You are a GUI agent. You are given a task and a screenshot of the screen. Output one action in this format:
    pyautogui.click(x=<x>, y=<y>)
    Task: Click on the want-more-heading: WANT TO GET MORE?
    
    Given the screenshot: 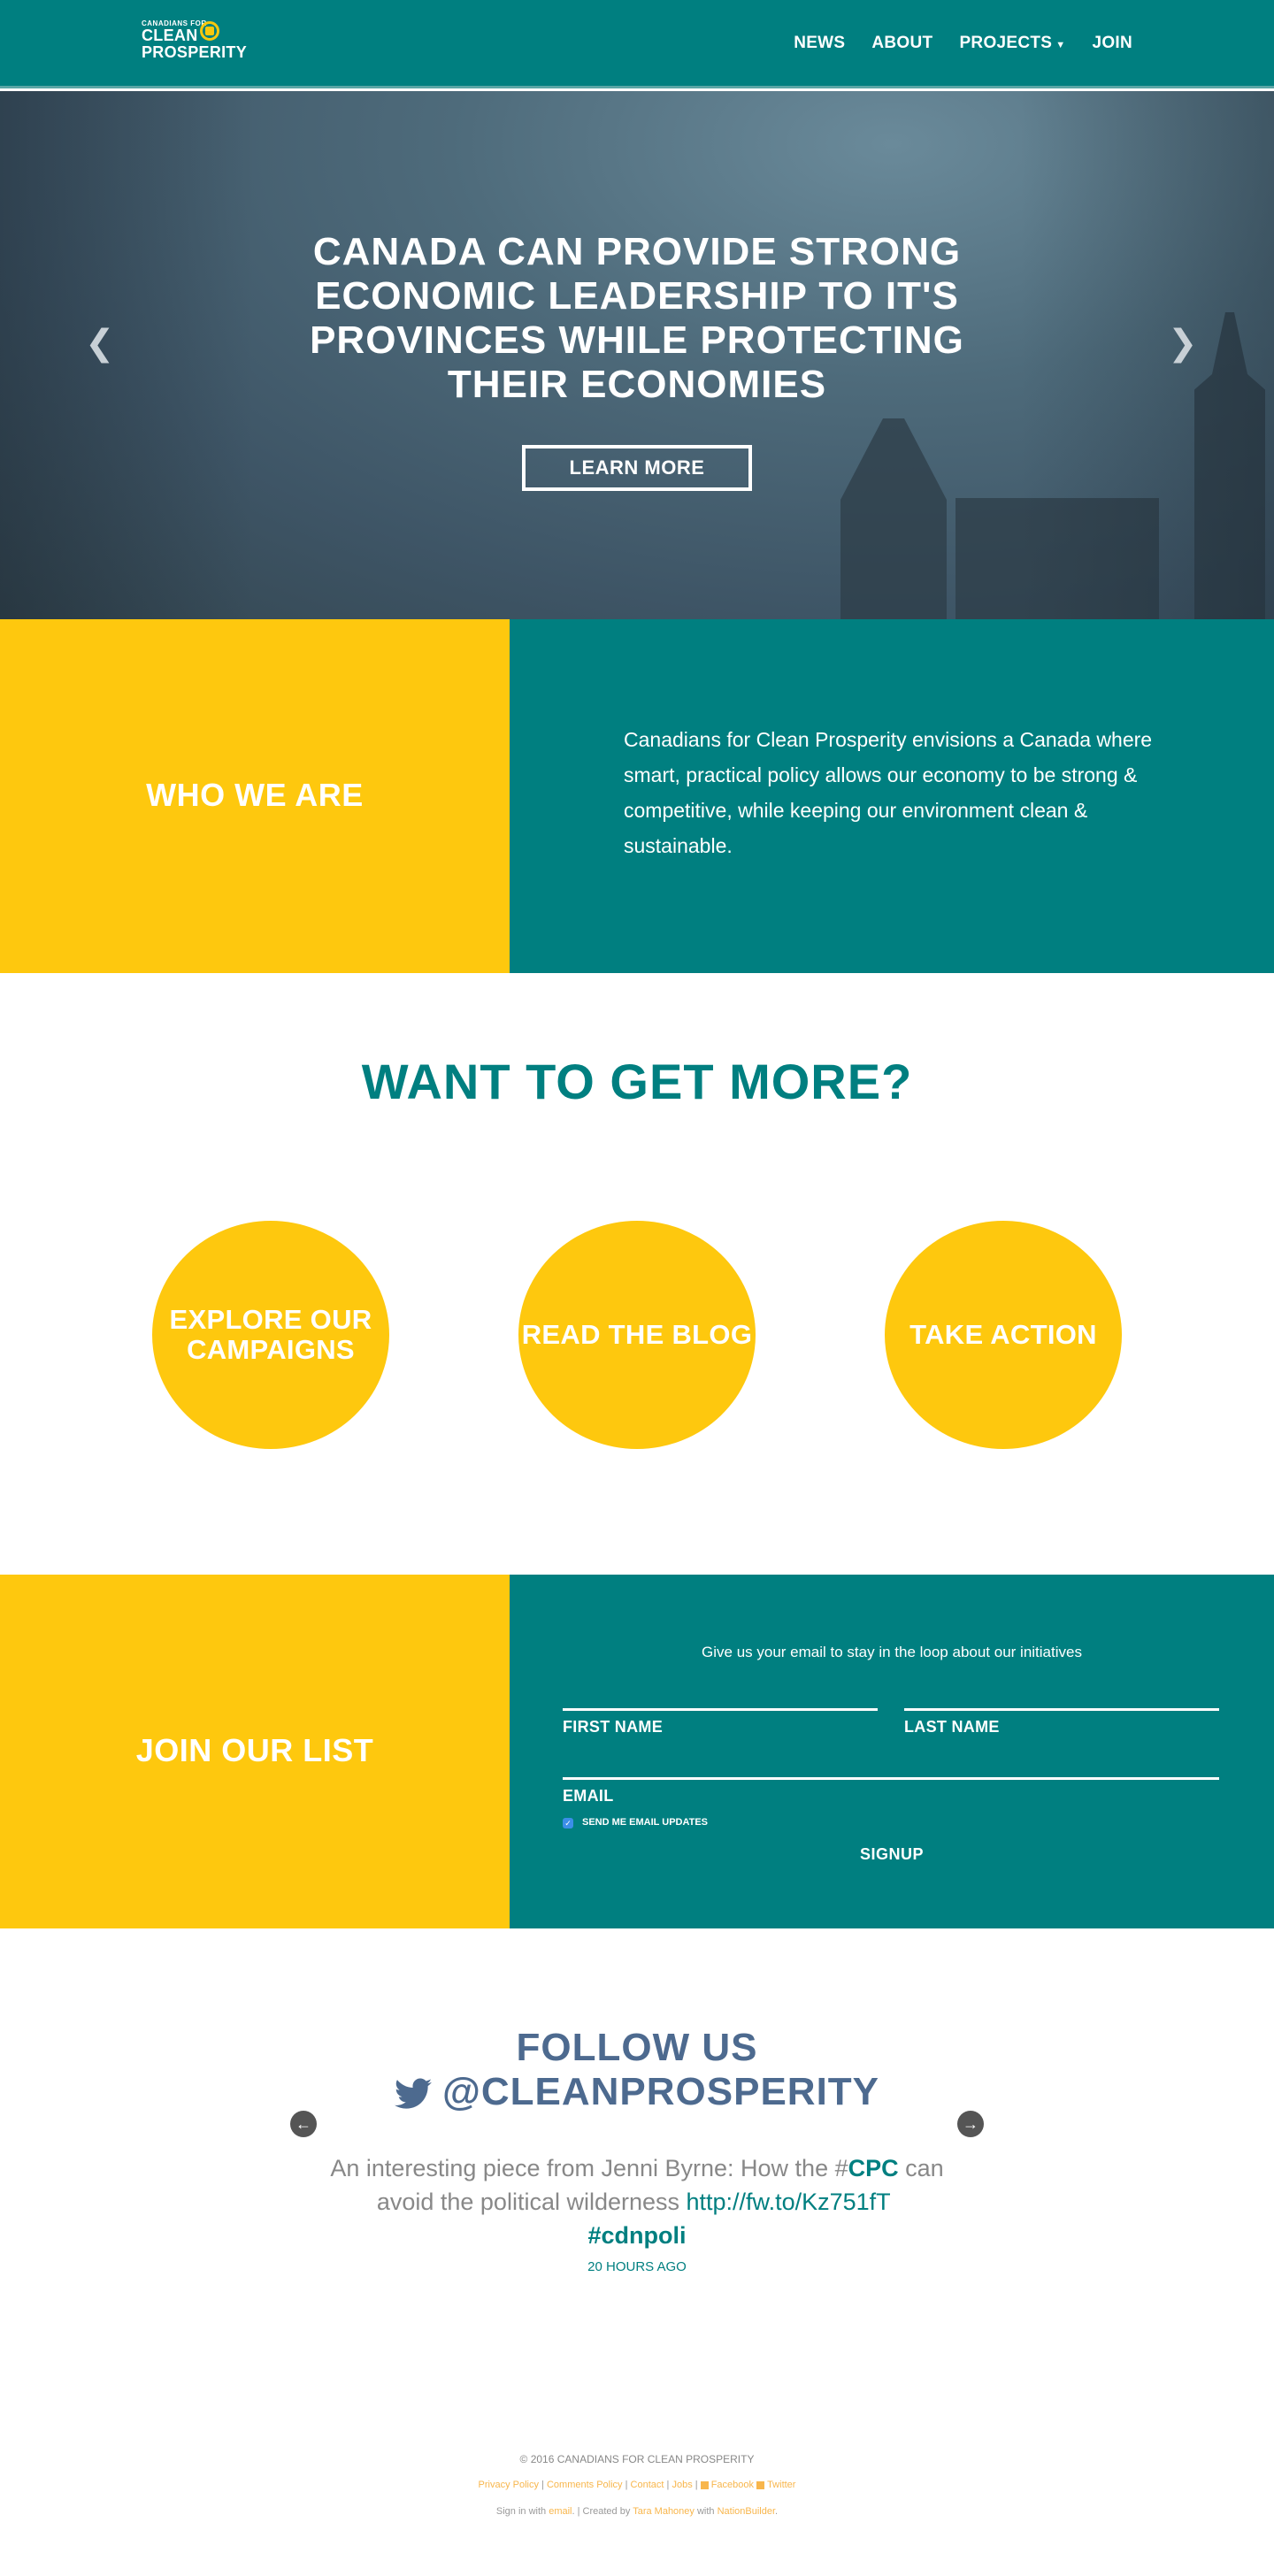 What is the action you would take?
    pyautogui.click(x=637, y=1081)
    